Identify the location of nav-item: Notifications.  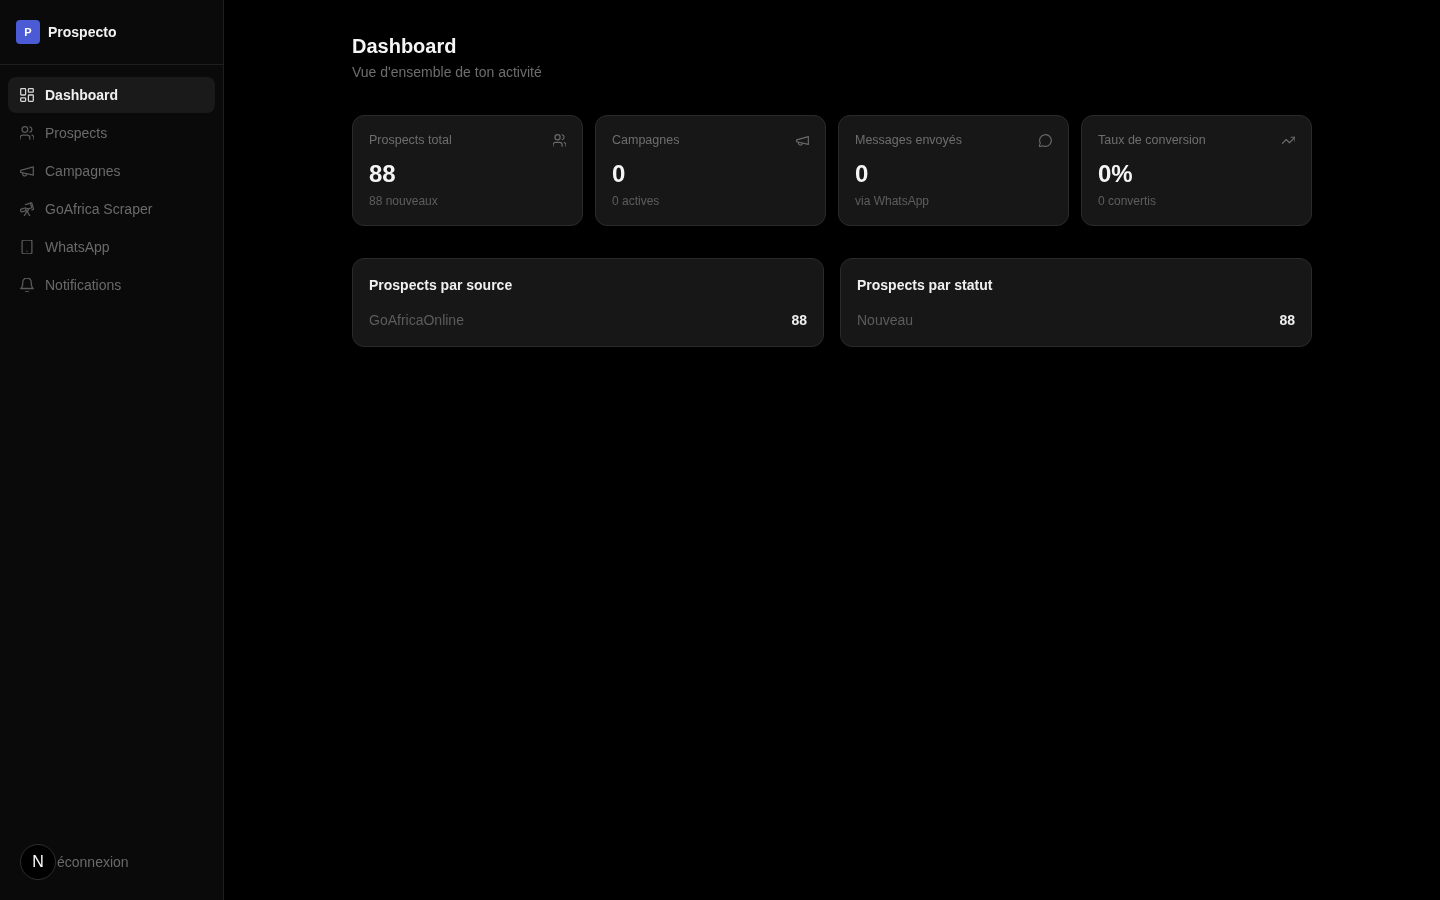
(111, 285).